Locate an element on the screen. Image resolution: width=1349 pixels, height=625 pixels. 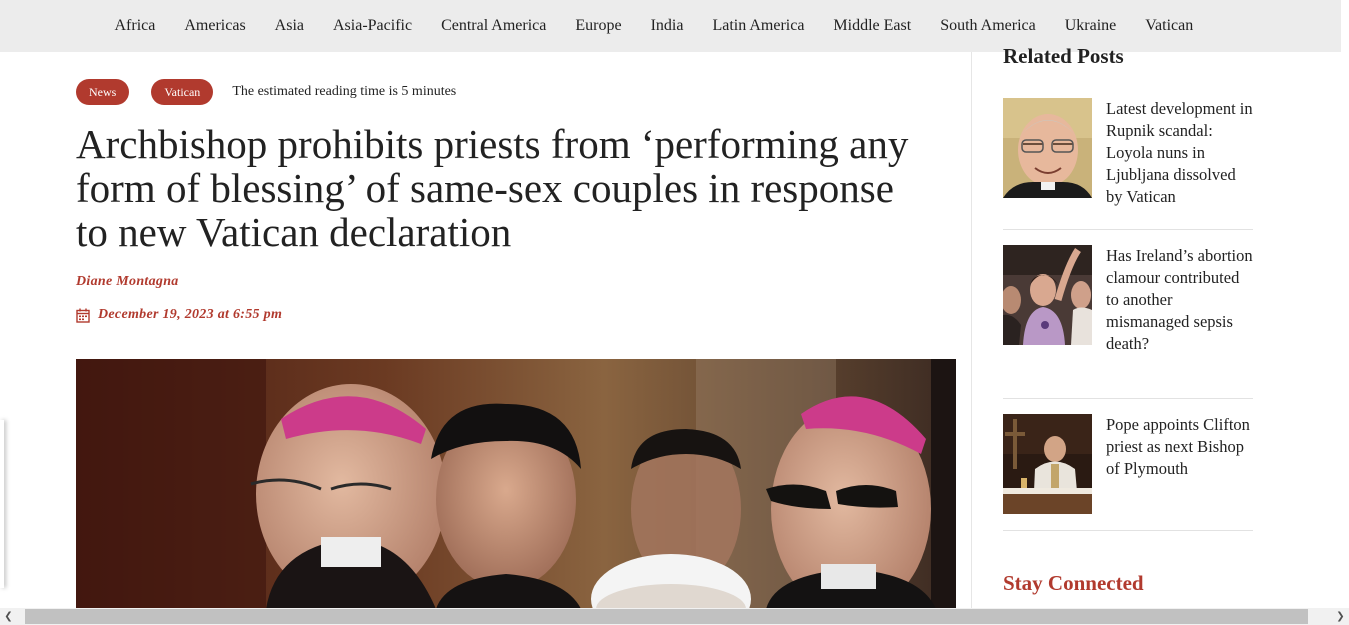
calendar-icon is located at coordinates (83, 315).